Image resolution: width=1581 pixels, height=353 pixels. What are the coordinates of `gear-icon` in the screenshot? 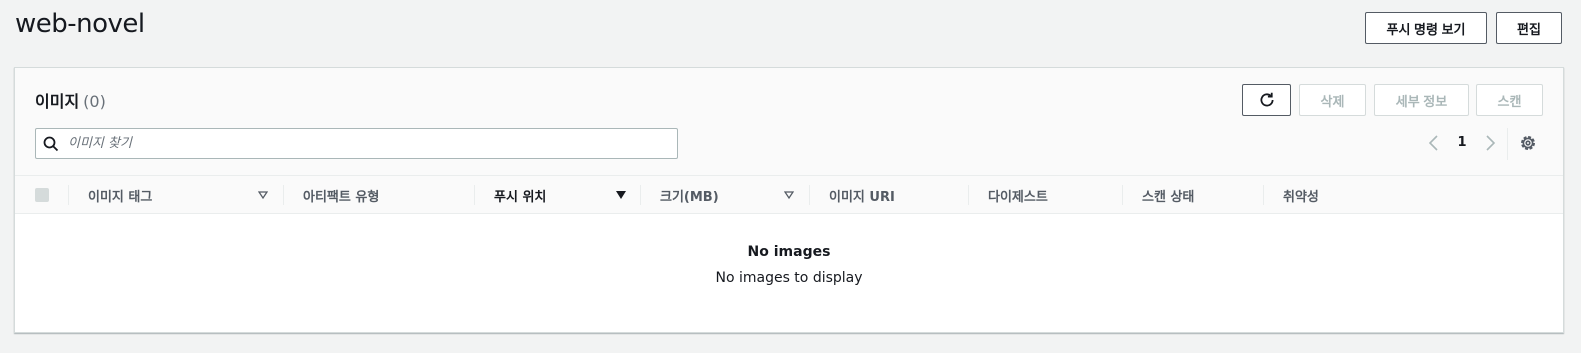 It's located at (1528, 143).